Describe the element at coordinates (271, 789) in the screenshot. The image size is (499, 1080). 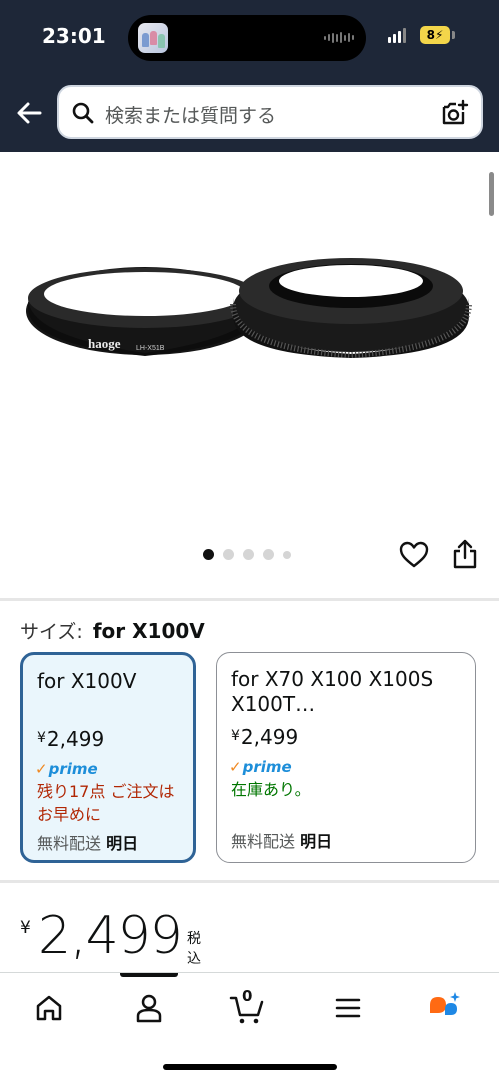
I see `availability-text: 在庫あり。` at that location.